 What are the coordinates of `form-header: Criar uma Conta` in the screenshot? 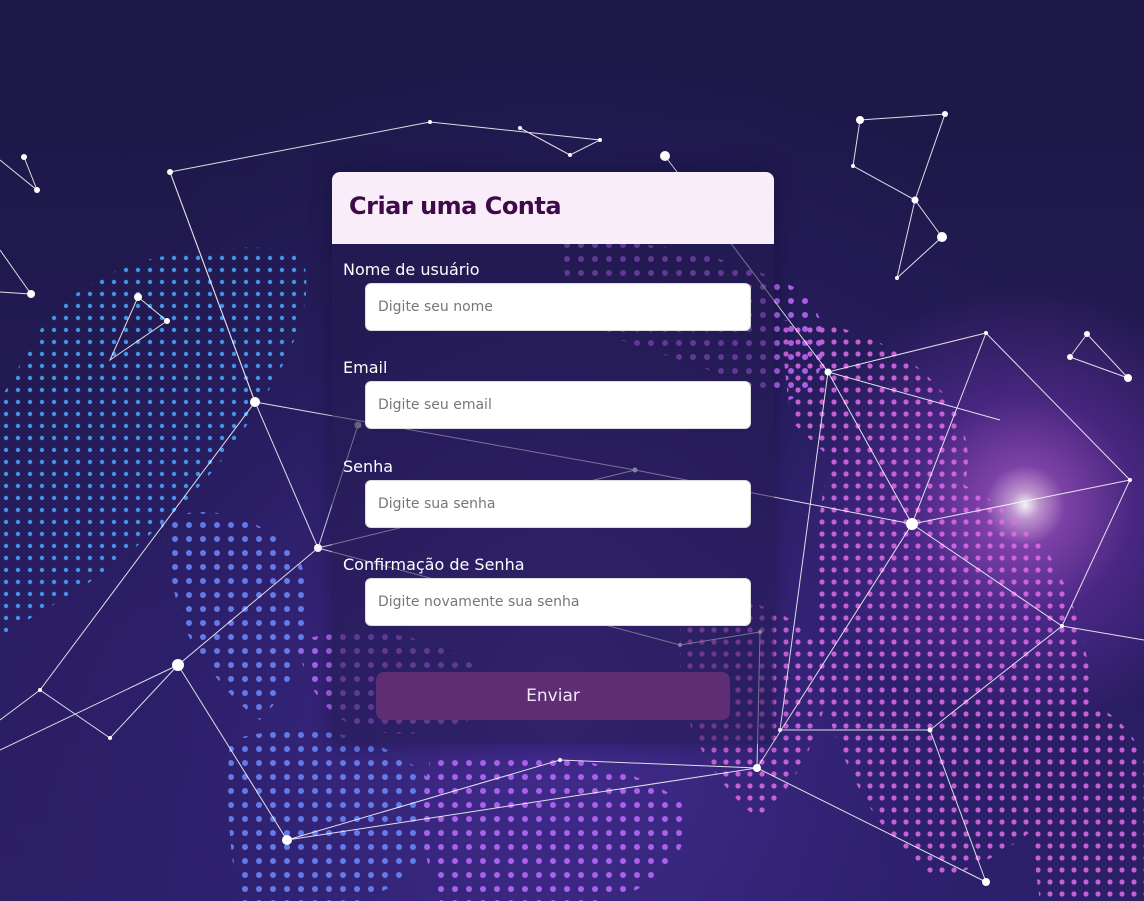 It's located at (553, 208).